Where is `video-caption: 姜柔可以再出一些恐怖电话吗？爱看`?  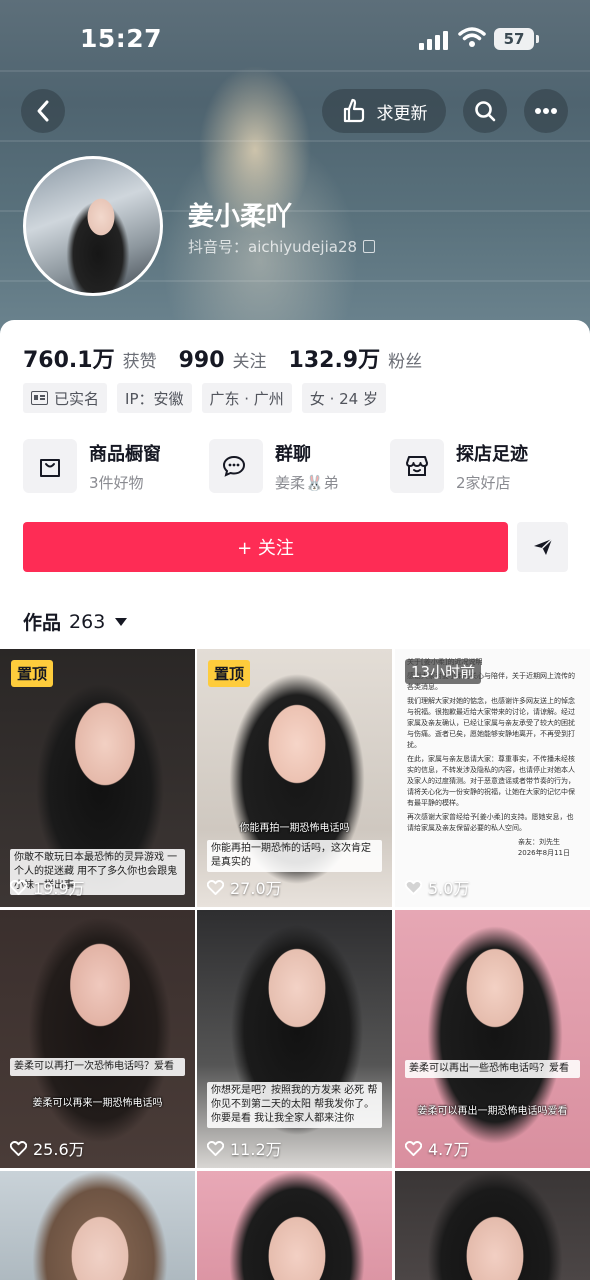
video-caption: 姜柔可以再出一些恐怖电话吗？爱看 is located at coordinates (492, 1069).